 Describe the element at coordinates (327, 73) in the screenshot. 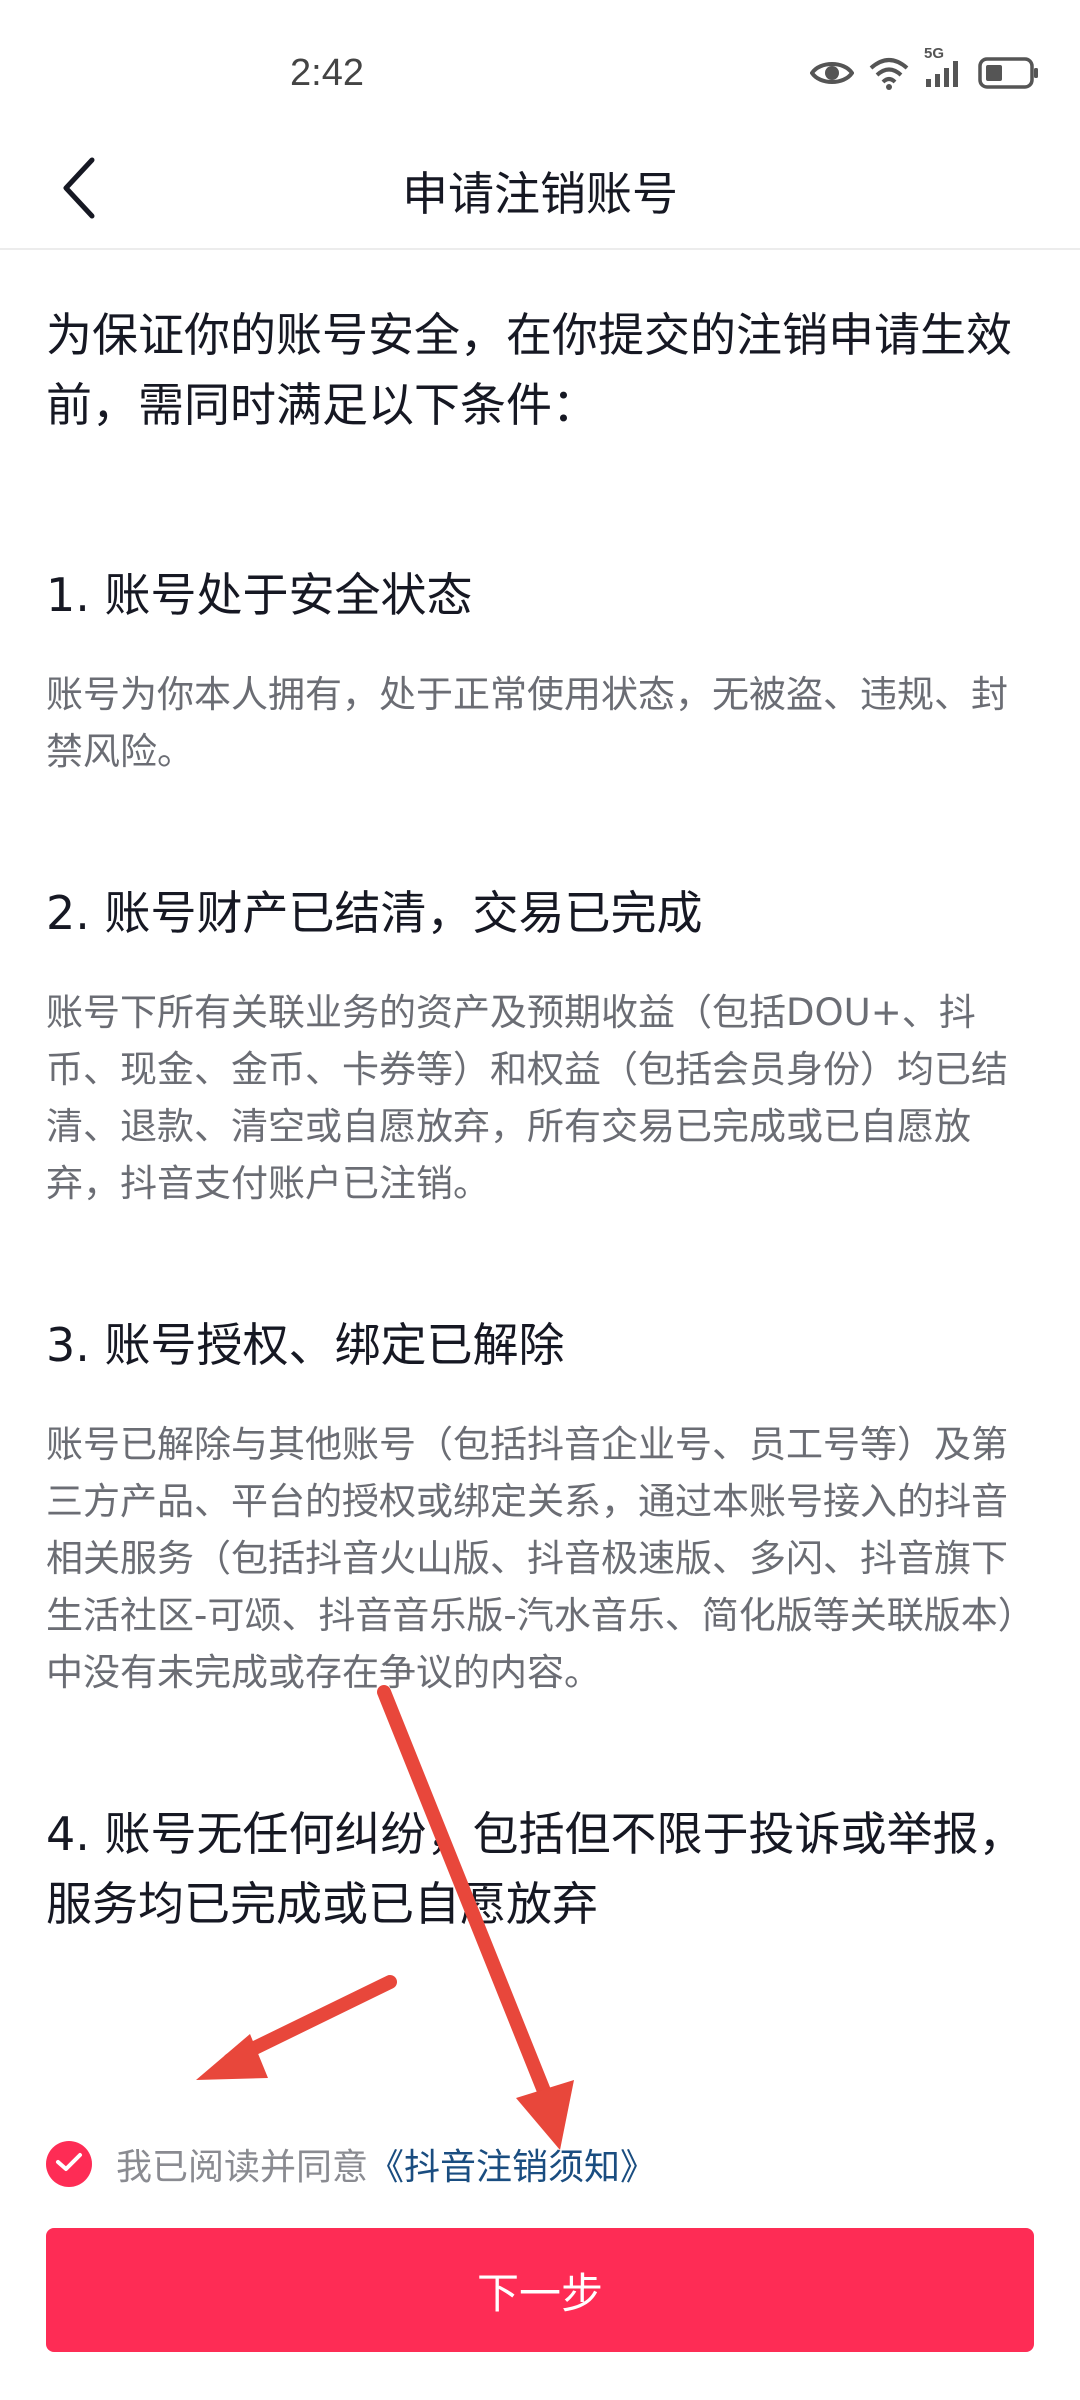

I see `status-time: 2:42` at that location.